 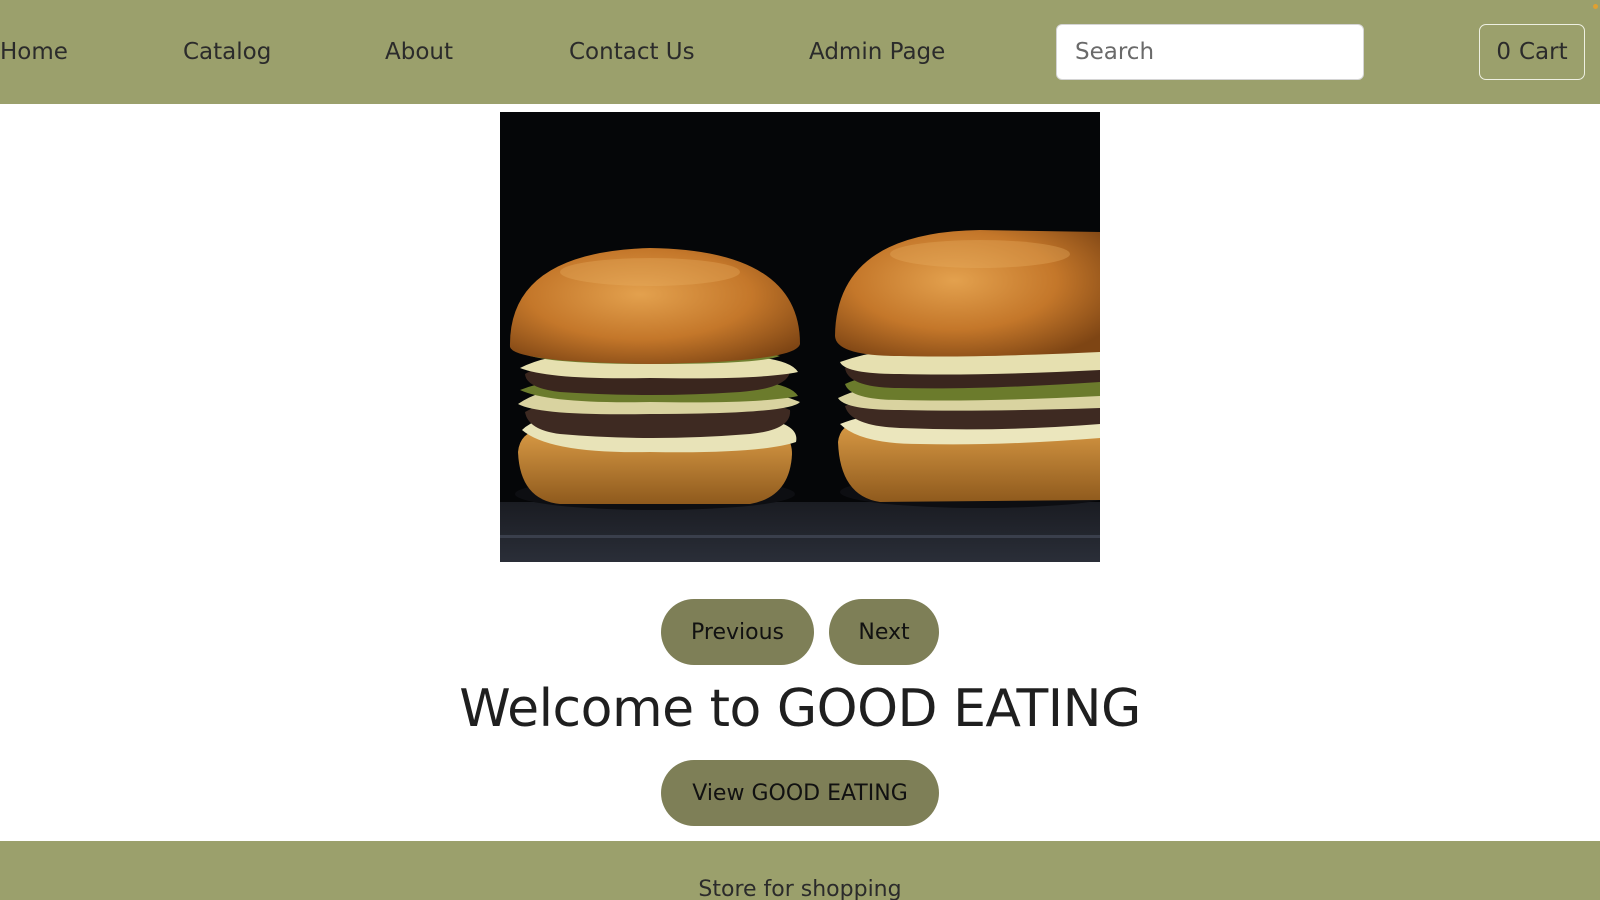 What do you see at coordinates (227, 52) in the screenshot?
I see `nav-catalog-link: Catalog` at bounding box center [227, 52].